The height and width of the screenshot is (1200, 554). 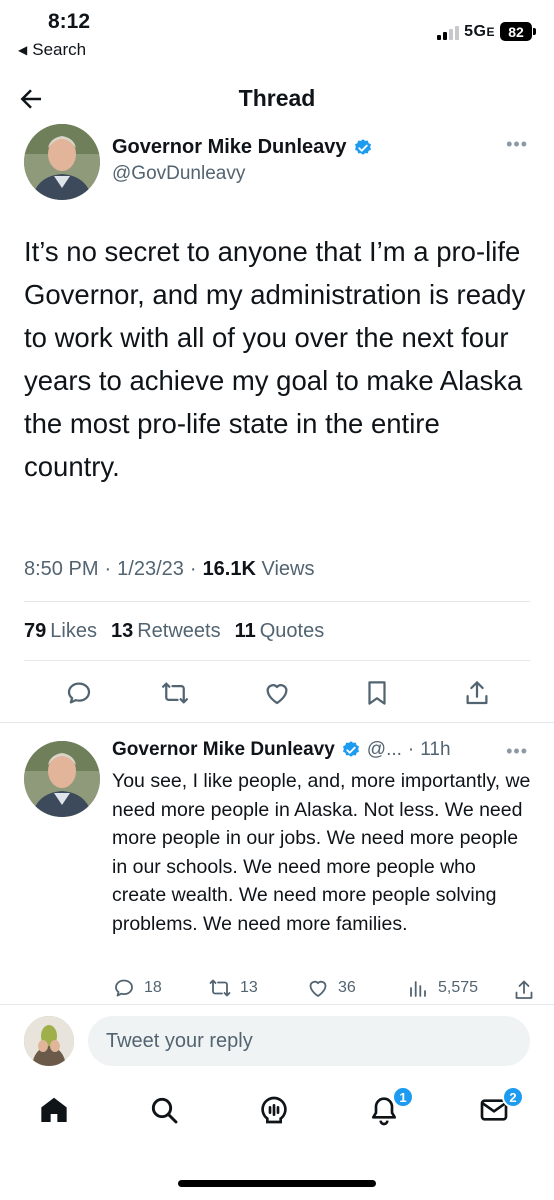 I want to click on nav-spaces, so click(x=276, y=1112).